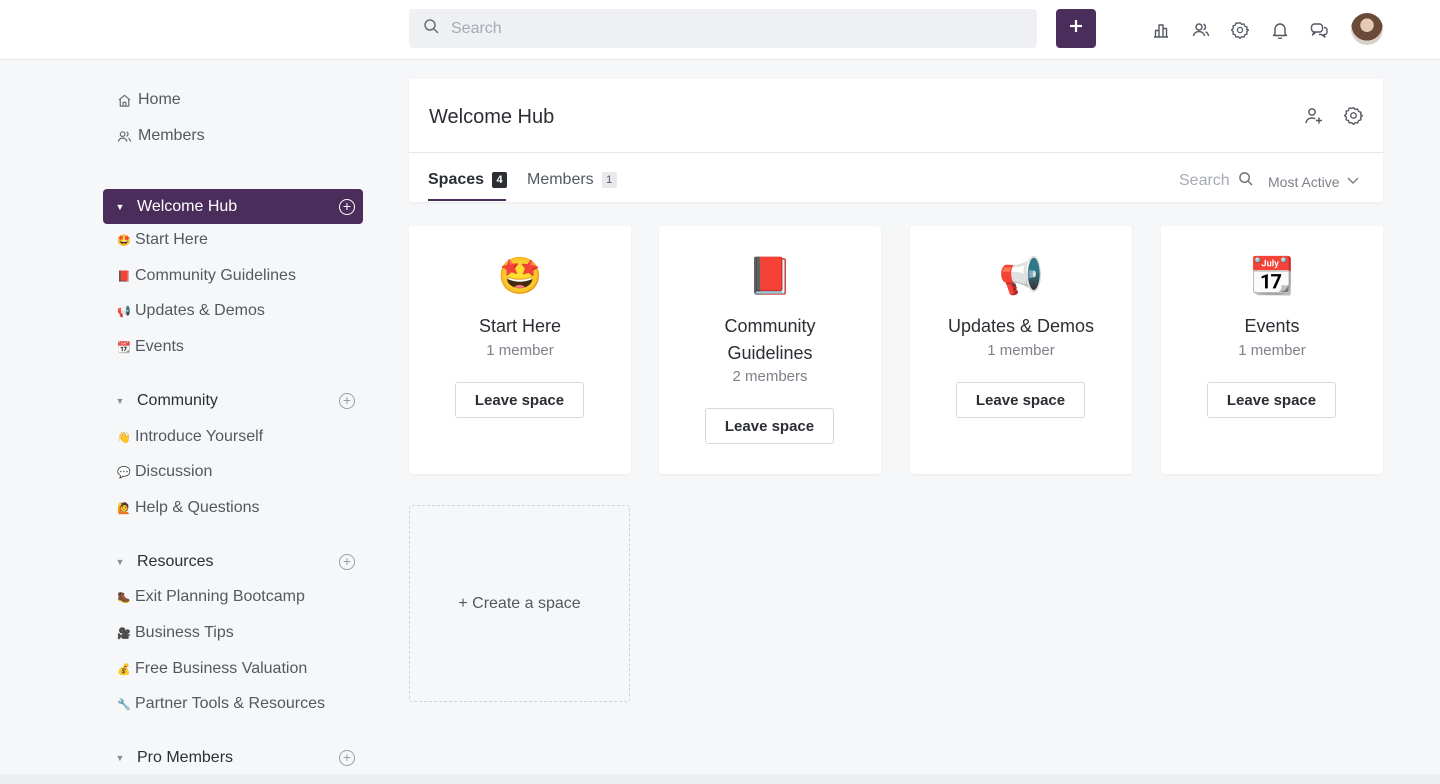 This screenshot has width=1440, height=784. I want to click on top-bar, so click(720, 30).